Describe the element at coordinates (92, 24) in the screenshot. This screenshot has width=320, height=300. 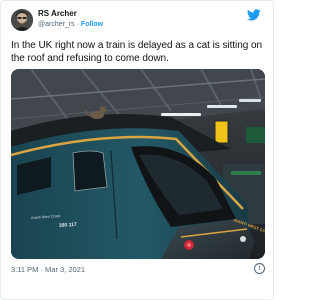
I see `follow-button: Follow` at that location.